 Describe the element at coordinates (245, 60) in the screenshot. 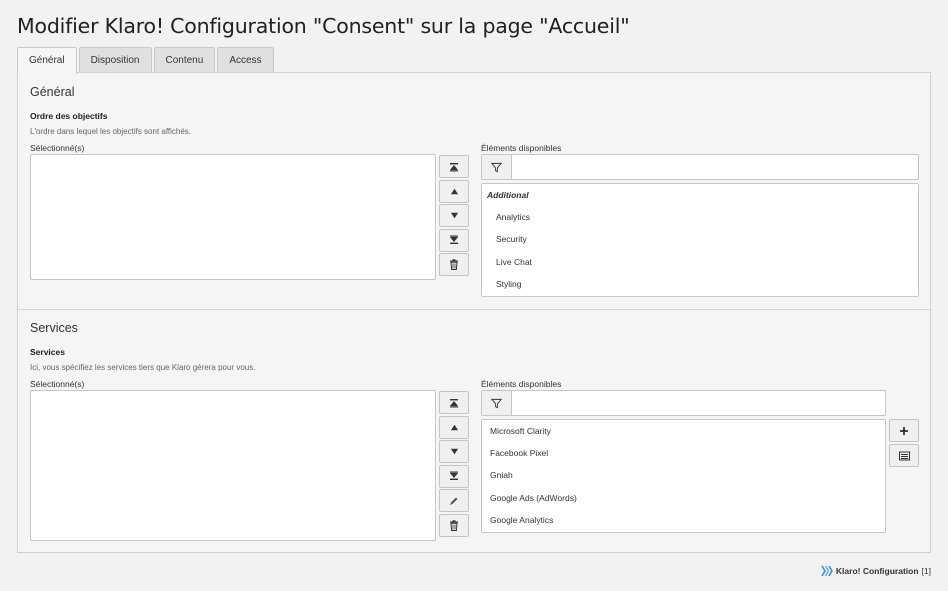

I see `tab-access: Access` at that location.